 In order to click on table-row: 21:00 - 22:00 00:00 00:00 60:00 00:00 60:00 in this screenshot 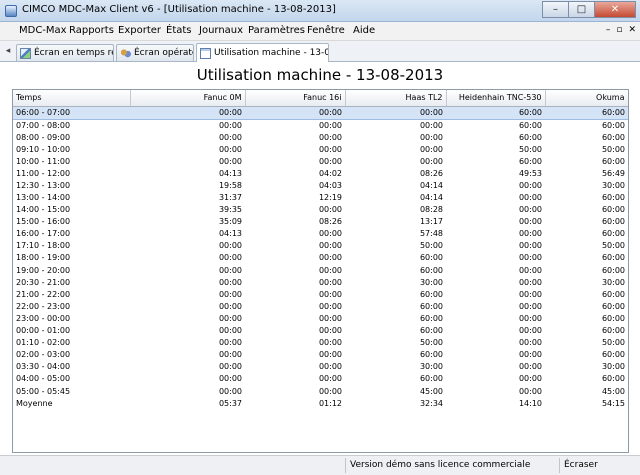, I will do `click(320, 295)`.